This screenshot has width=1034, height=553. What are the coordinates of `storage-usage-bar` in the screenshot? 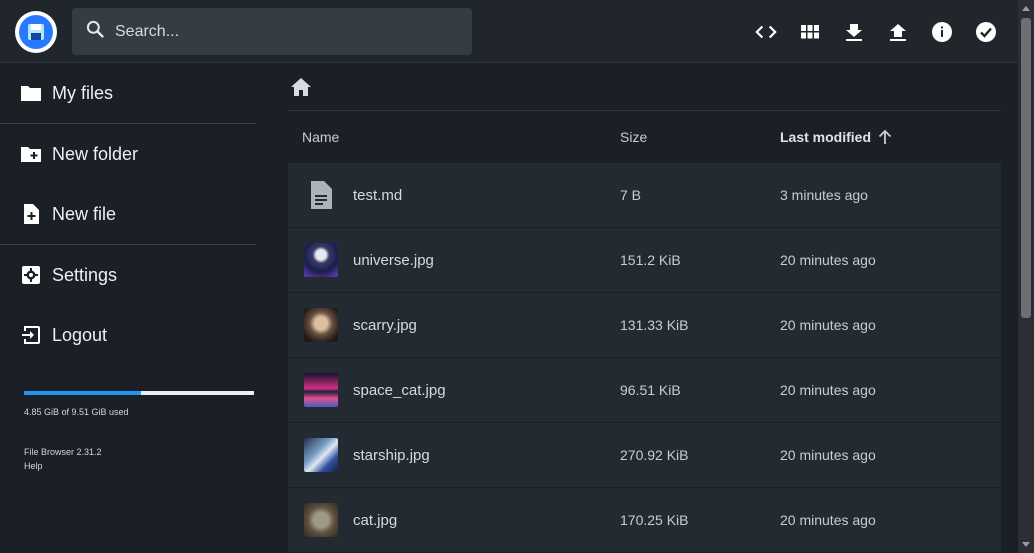 It's located at (139, 393).